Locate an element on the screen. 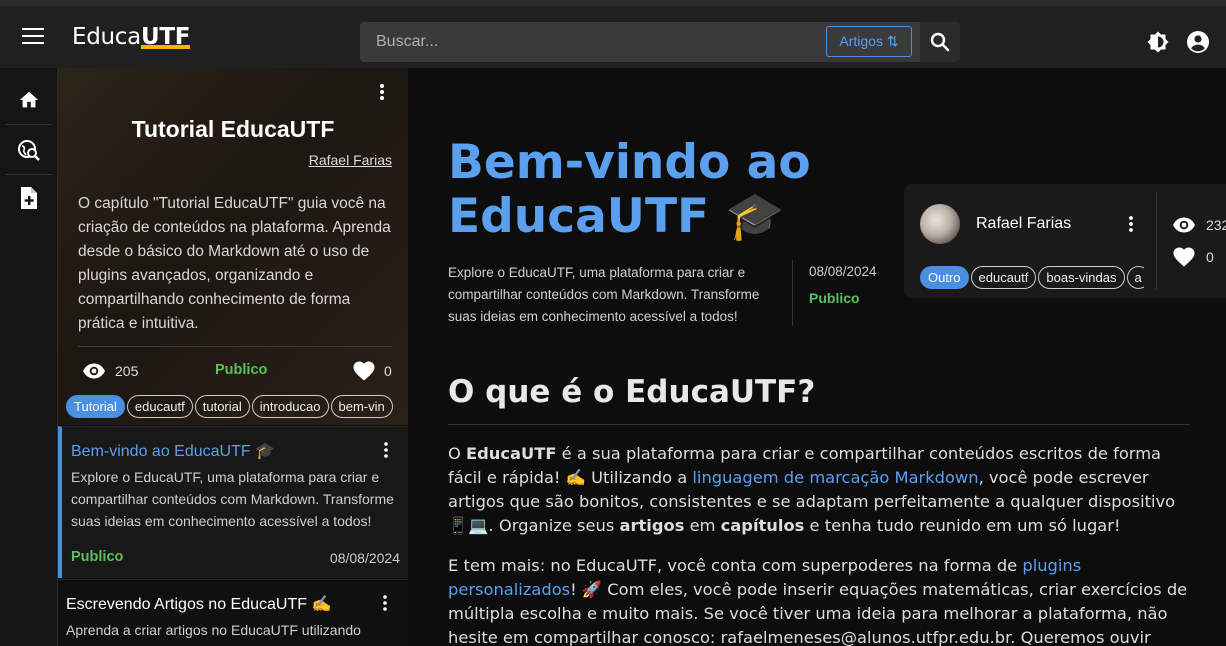 Image resolution: width=1226 pixels, height=646 pixels. article-item-date: 08/08/2024 is located at coordinates (364, 558).